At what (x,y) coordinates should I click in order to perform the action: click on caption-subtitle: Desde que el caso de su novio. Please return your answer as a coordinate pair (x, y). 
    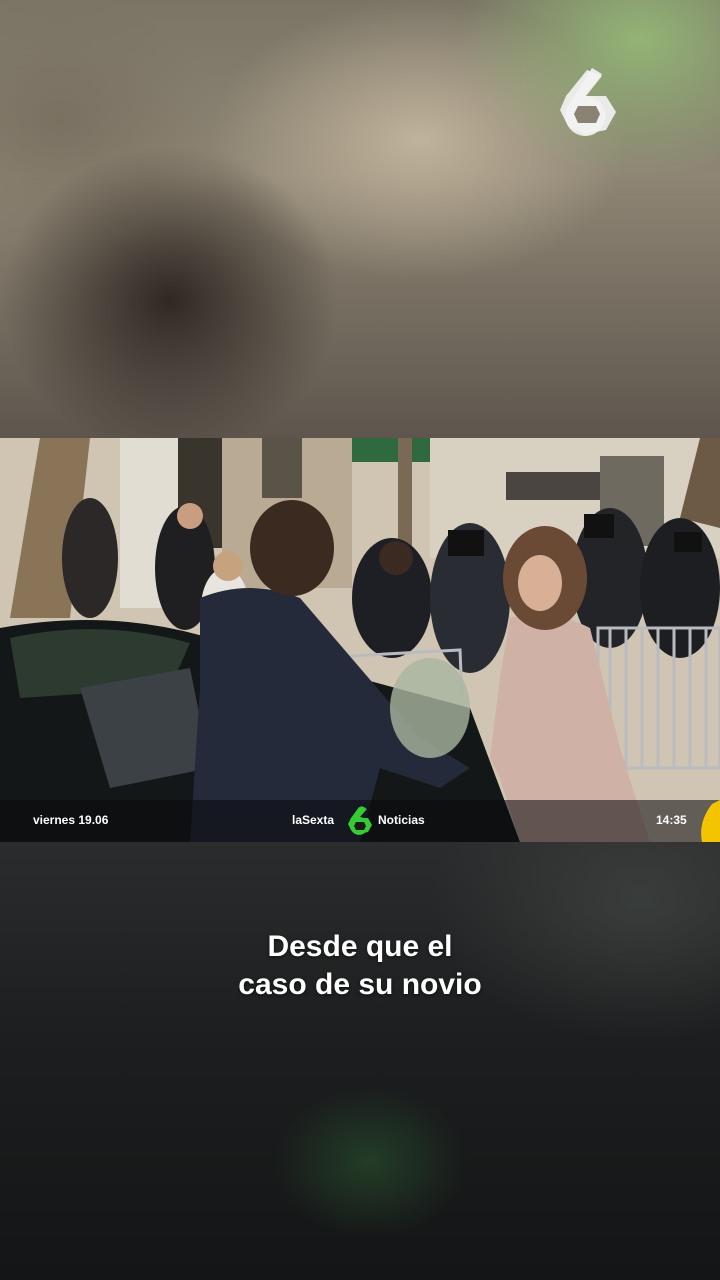
    Looking at the image, I should click on (360, 966).